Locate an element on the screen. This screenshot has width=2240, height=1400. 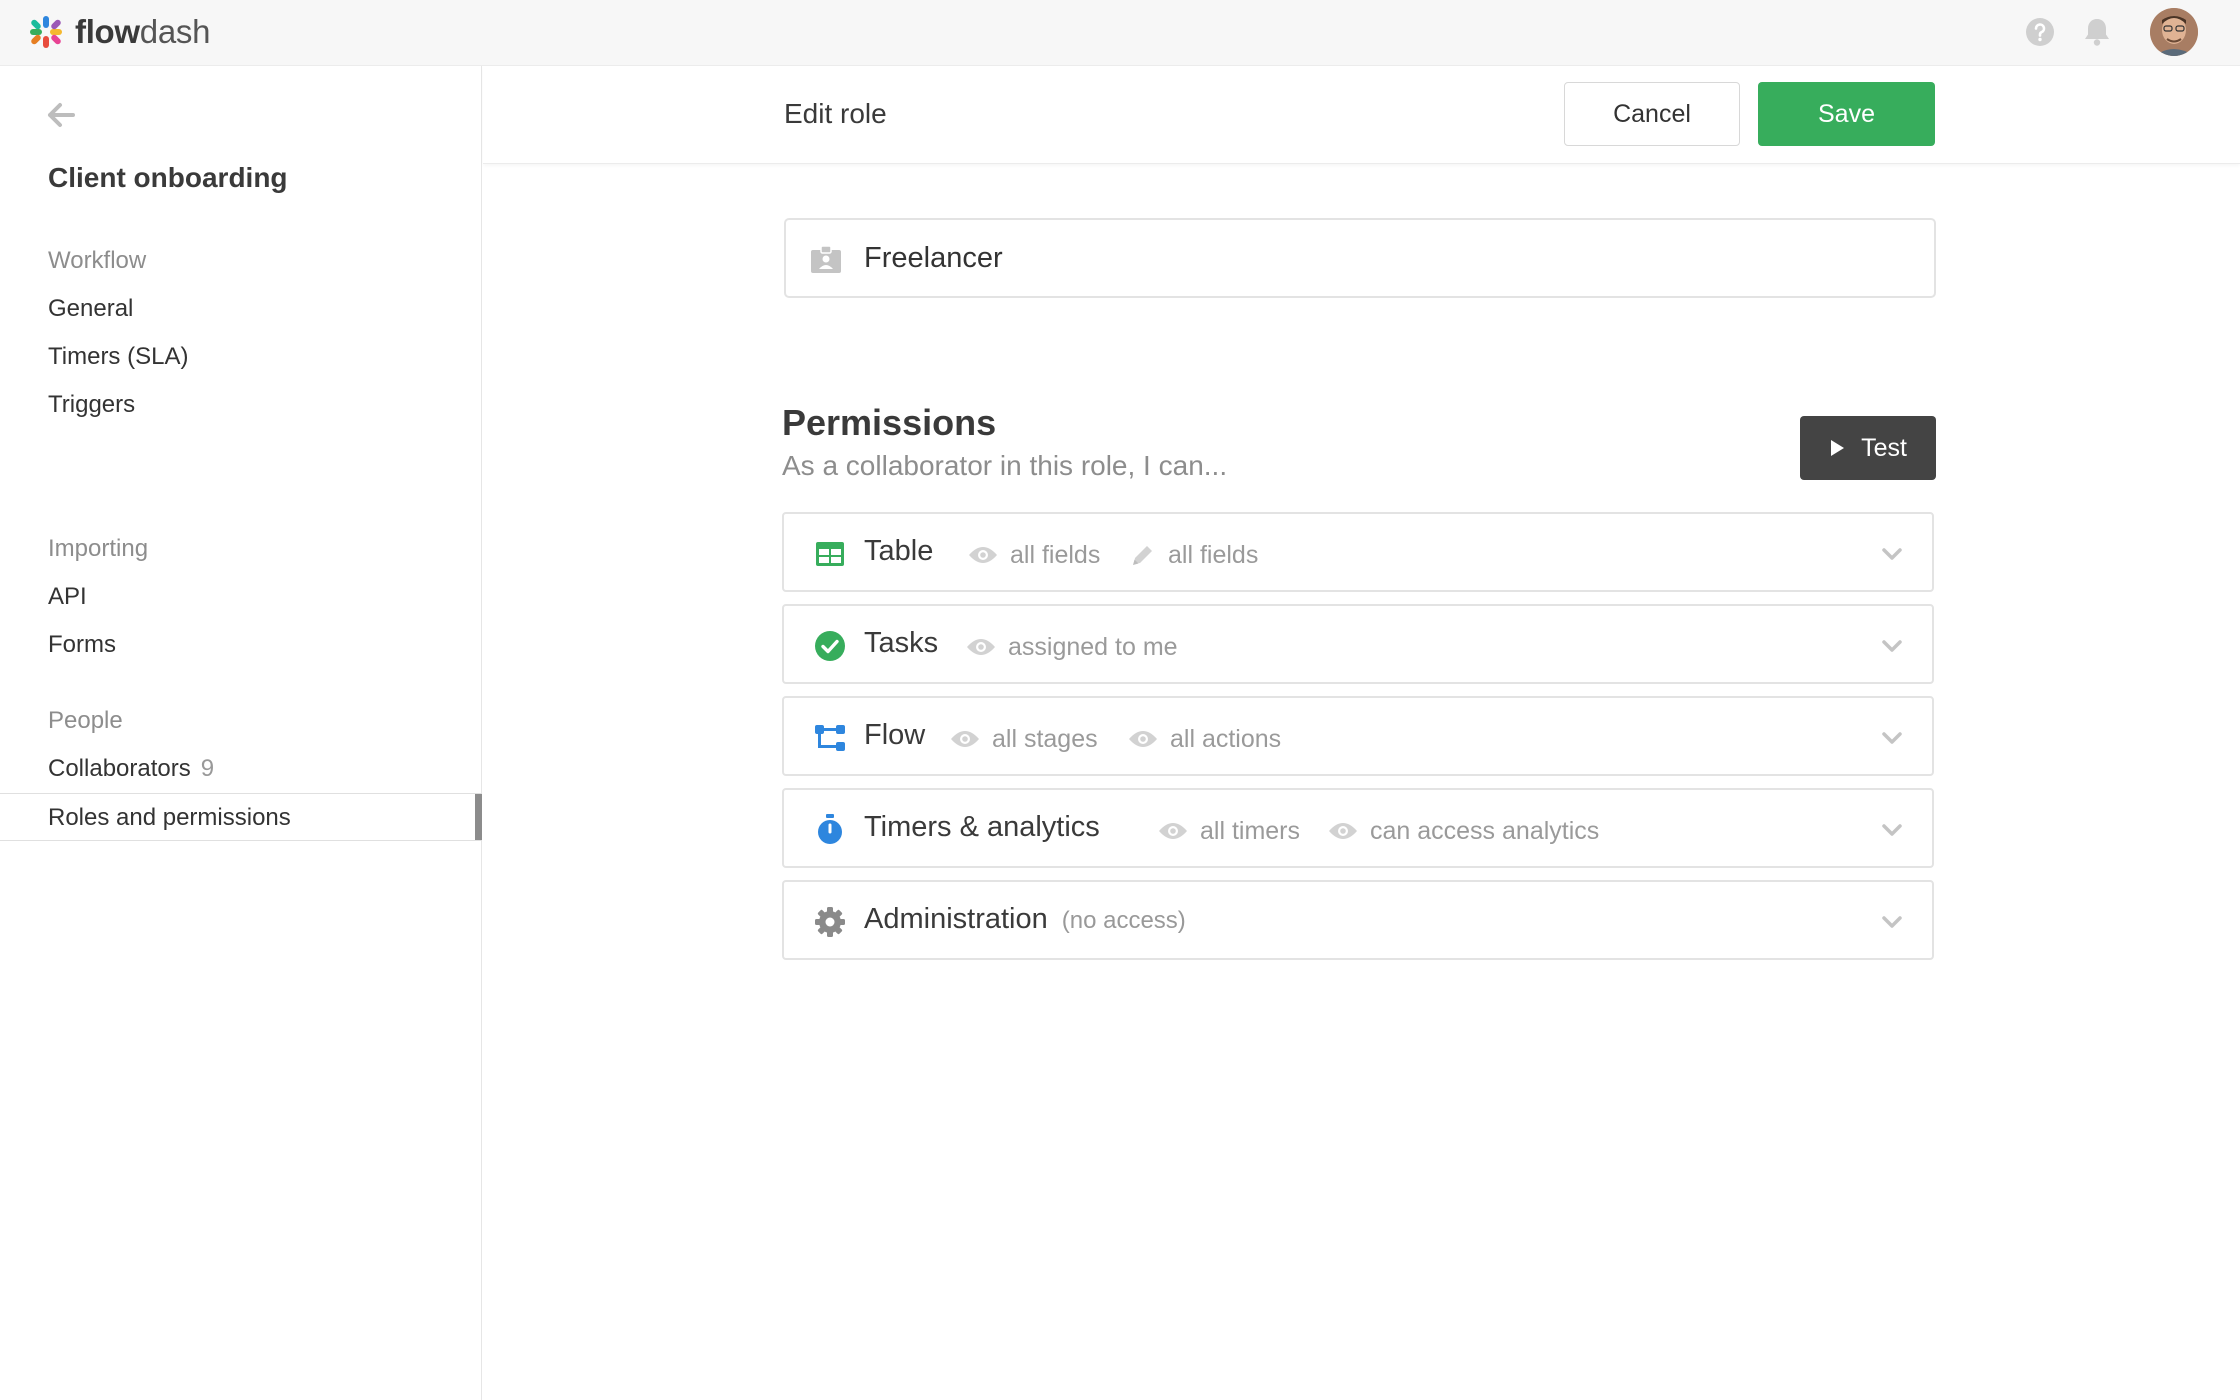
brand-name: flowdash is located at coordinates (142, 32).